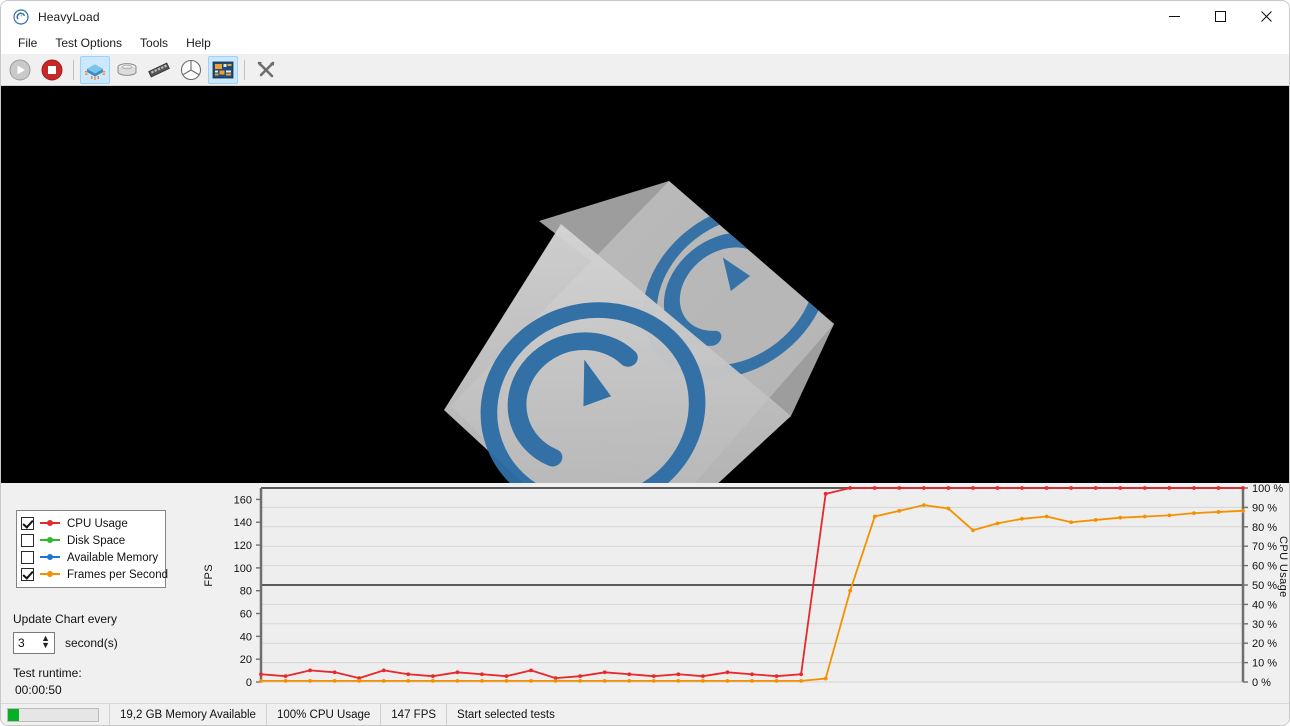  I want to click on chart-y2-tick: 40 %, so click(1264, 605).